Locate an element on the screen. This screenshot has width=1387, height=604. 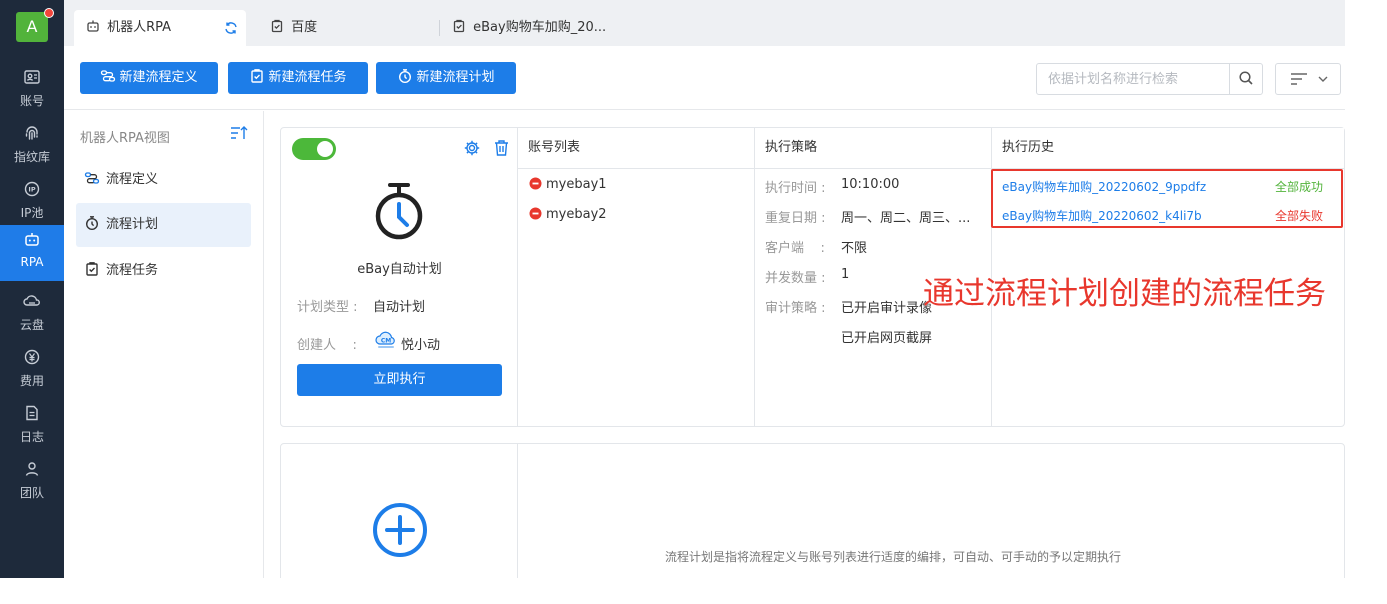
gear-icon is located at coordinates (472, 148).